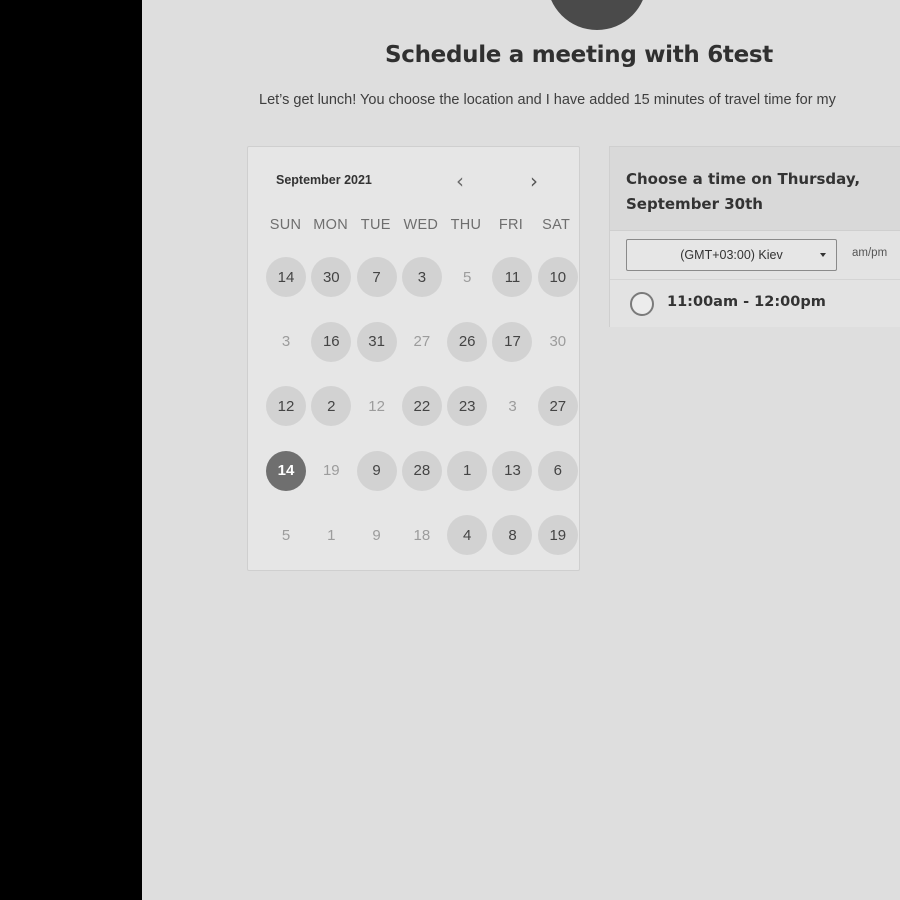 Image resolution: width=900 pixels, height=900 pixels. I want to click on calendar-week-row: 14 30 7 3 5 11 10, so click(425, 289).